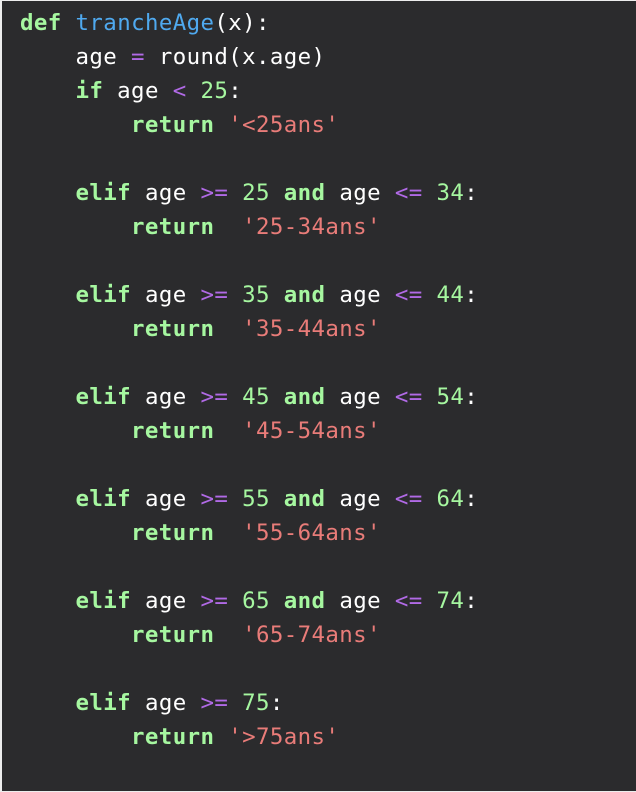  Describe the element at coordinates (311, 635) in the screenshot. I see `code-token-str: '65-74ans'` at that location.